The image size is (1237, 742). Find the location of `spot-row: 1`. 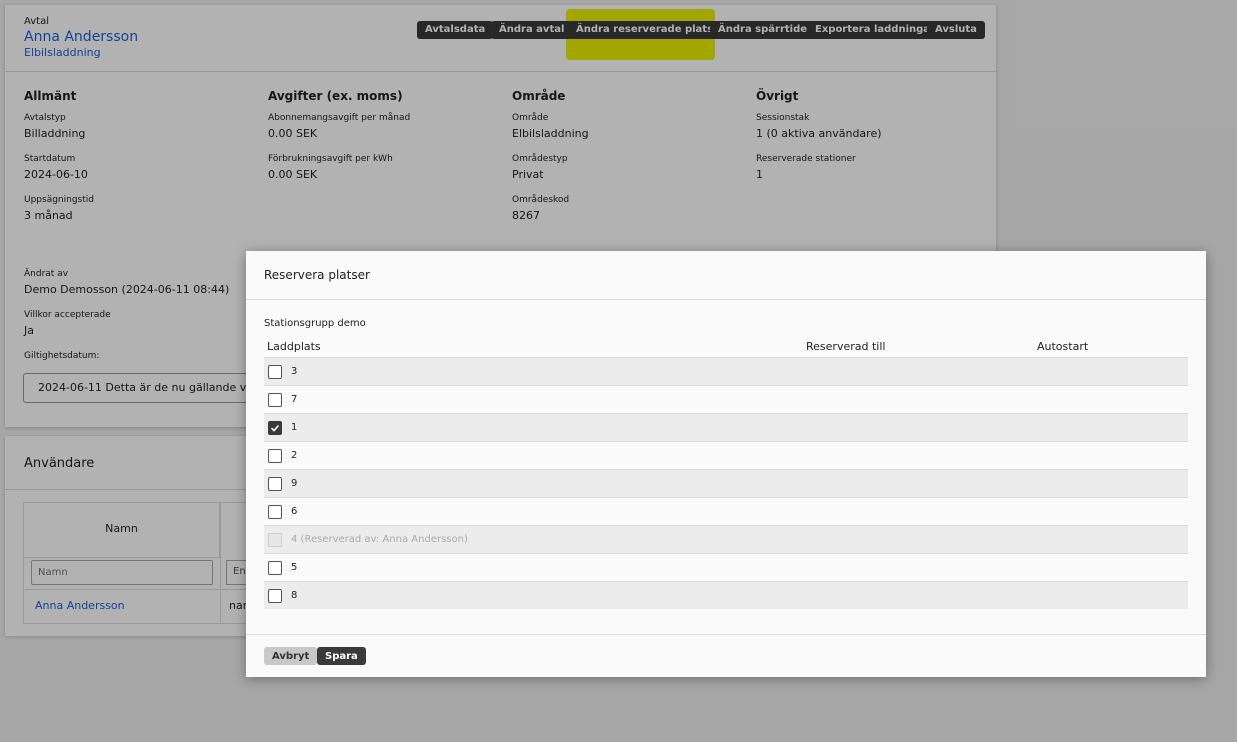

spot-row: 1 is located at coordinates (726, 427).